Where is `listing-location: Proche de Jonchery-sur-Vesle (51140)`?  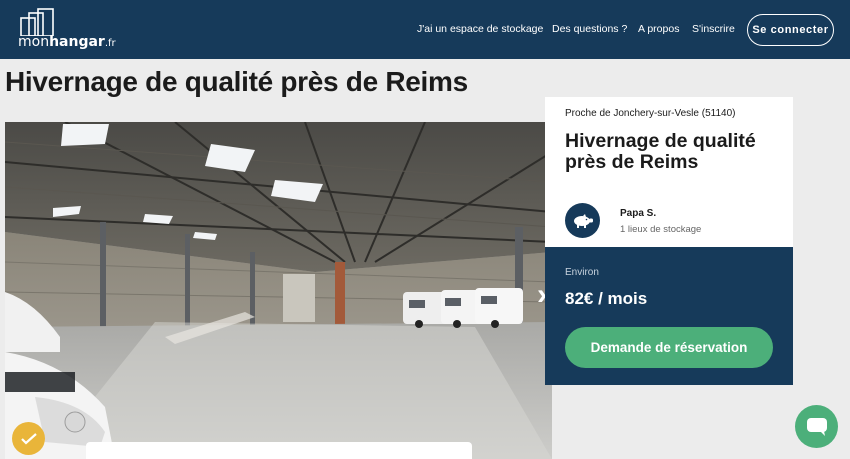 listing-location: Proche de Jonchery-sur-Vesle (51140) is located at coordinates (650, 113).